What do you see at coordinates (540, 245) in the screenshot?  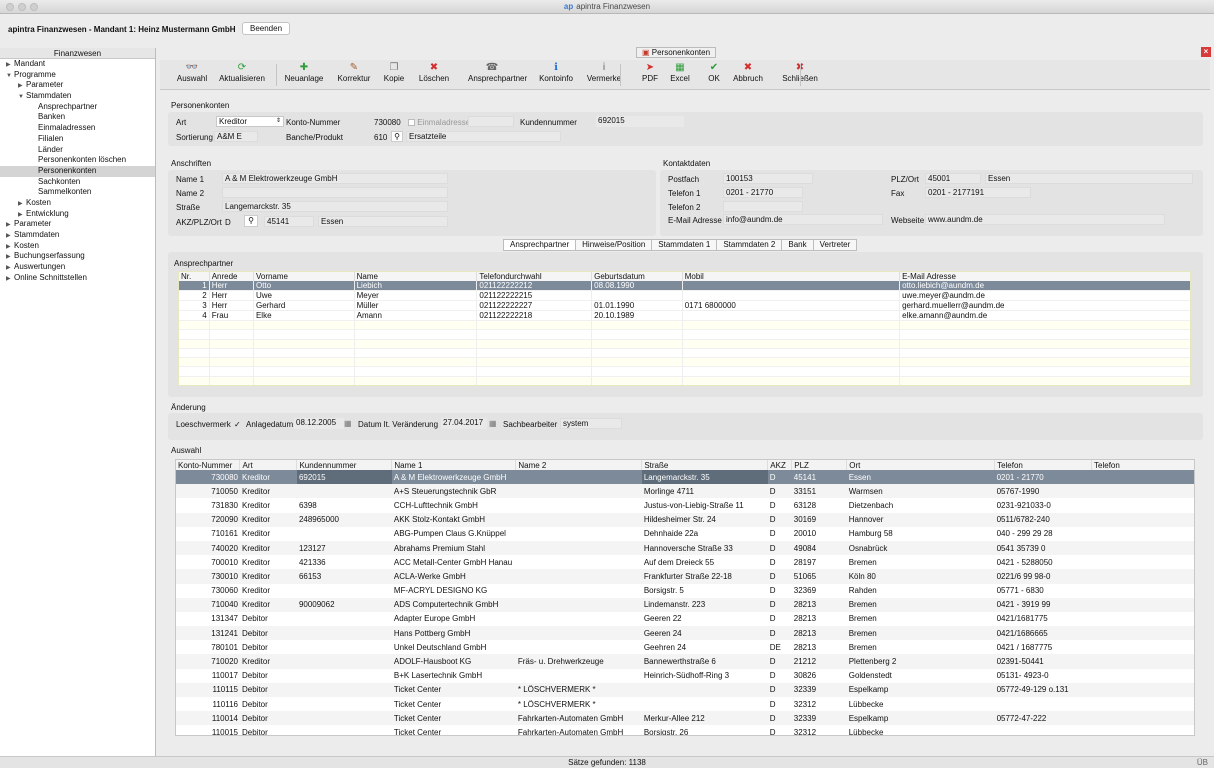 I see `tab-ansprechpartner: Ansprechpartner` at bounding box center [540, 245].